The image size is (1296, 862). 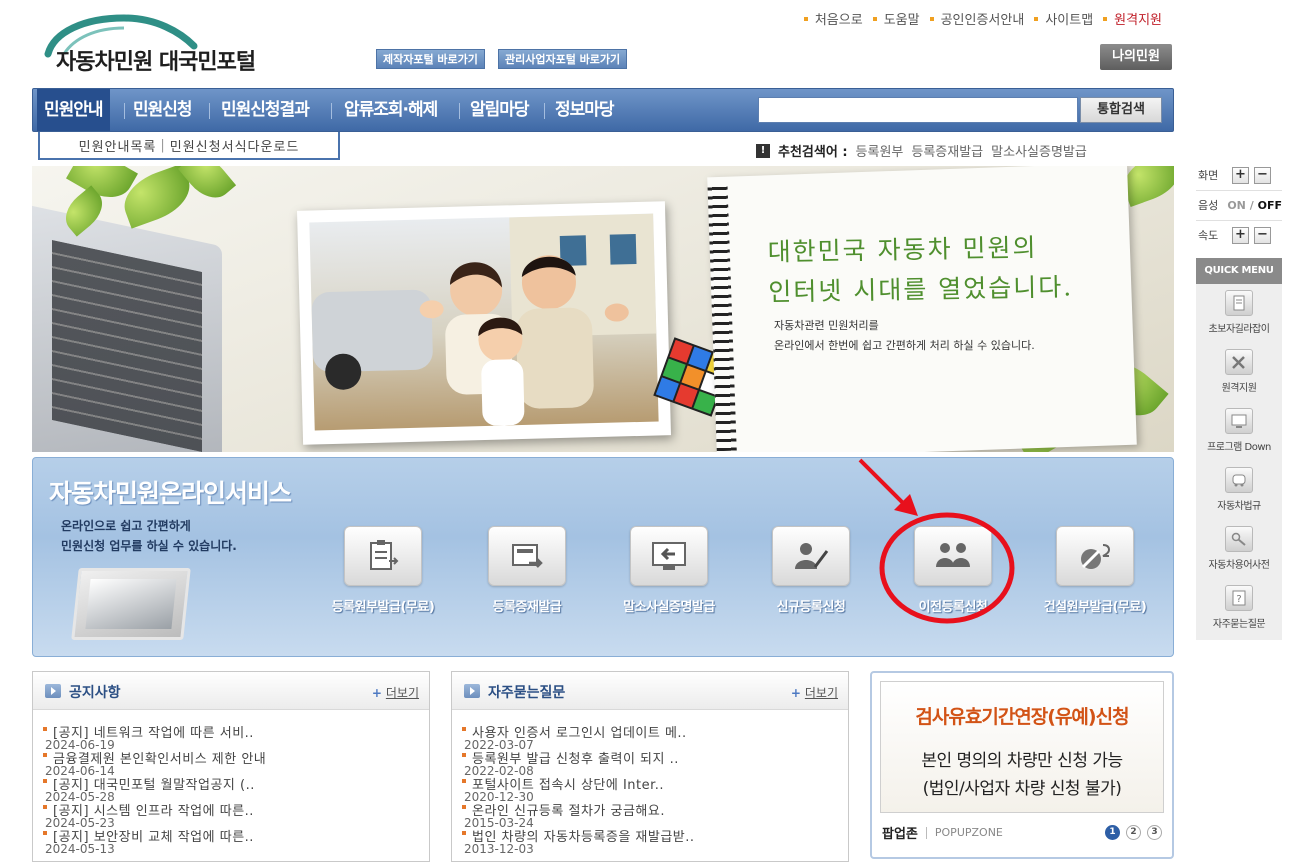 I want to click on popup-pager: 1 2 3, so click(x=1133, y=832).